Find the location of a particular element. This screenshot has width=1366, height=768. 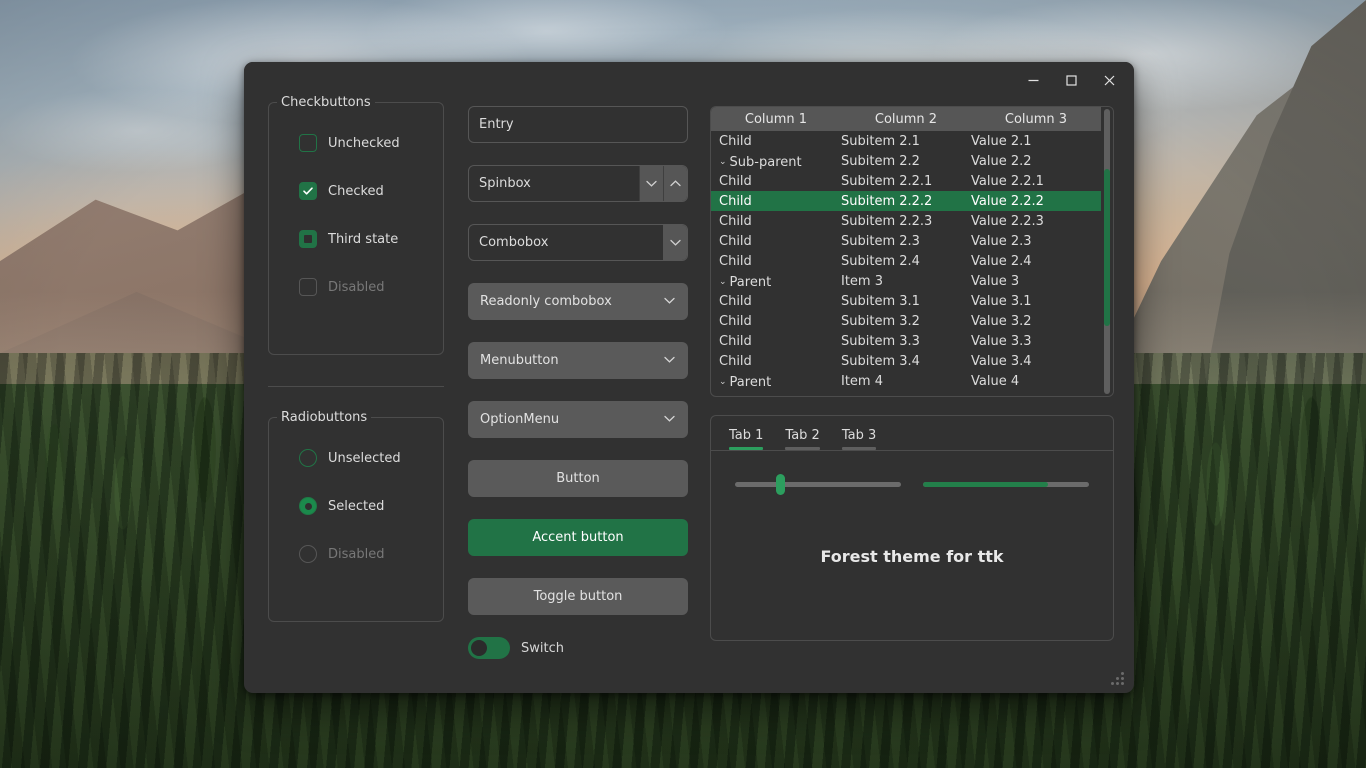

checkbox-checked-icon is located at coordinates (308, 191).